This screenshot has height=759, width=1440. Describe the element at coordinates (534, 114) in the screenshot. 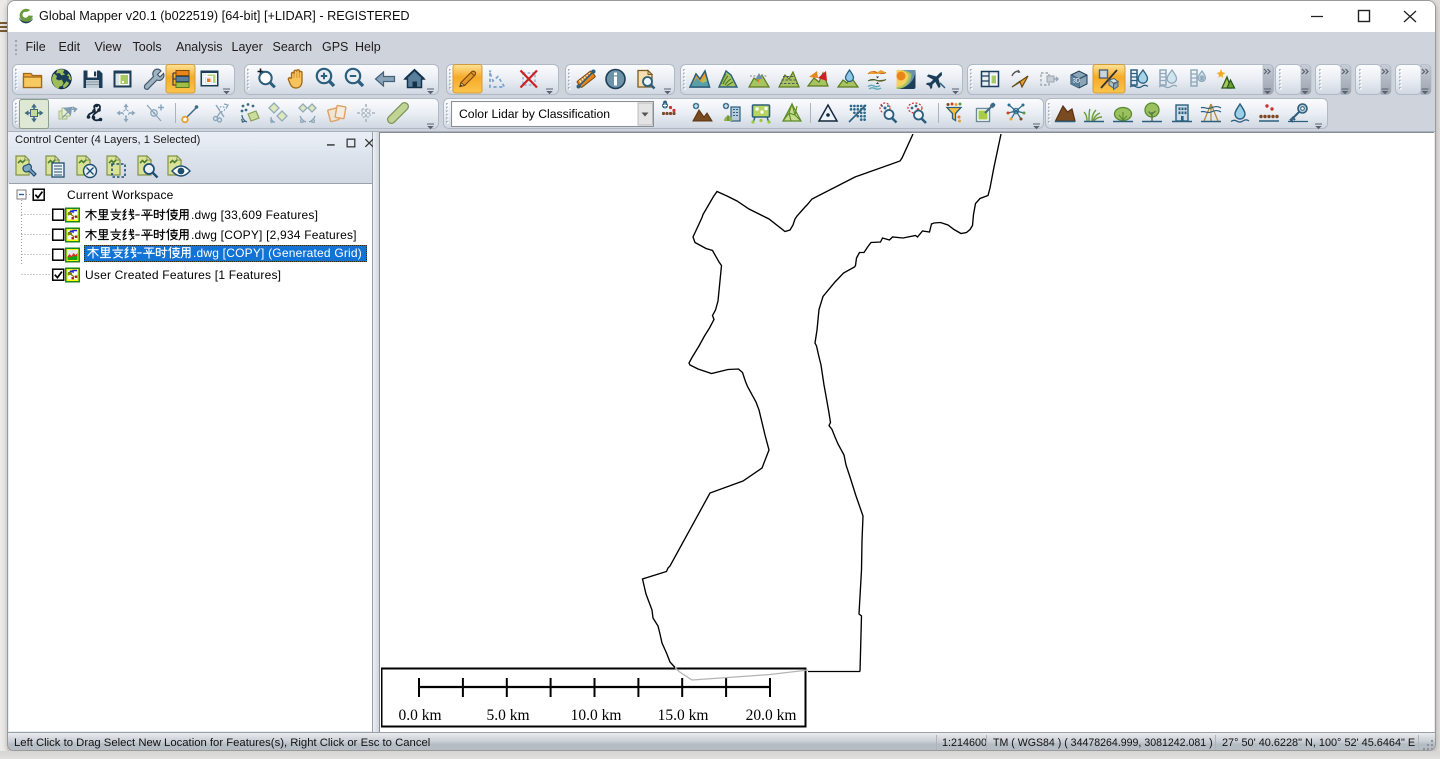

I see `svg-text: Color Lidar by Classification` at that location.